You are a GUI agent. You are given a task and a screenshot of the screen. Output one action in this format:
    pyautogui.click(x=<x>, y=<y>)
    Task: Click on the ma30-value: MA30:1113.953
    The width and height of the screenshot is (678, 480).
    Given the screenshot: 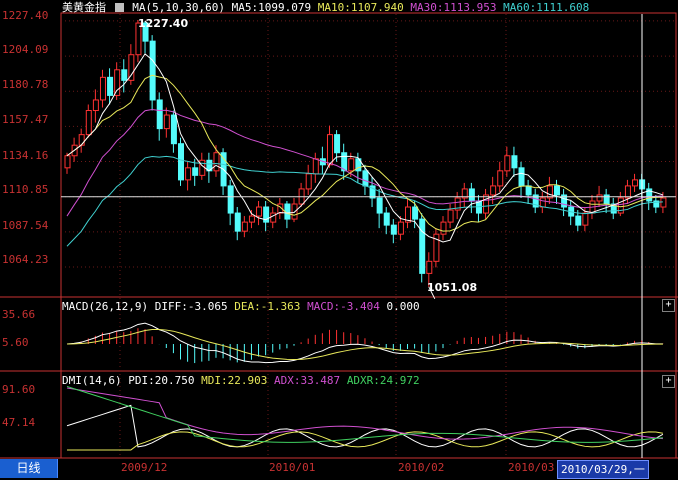 What is the action you would take?
    pyautogui.click(x=453, y=7)
    